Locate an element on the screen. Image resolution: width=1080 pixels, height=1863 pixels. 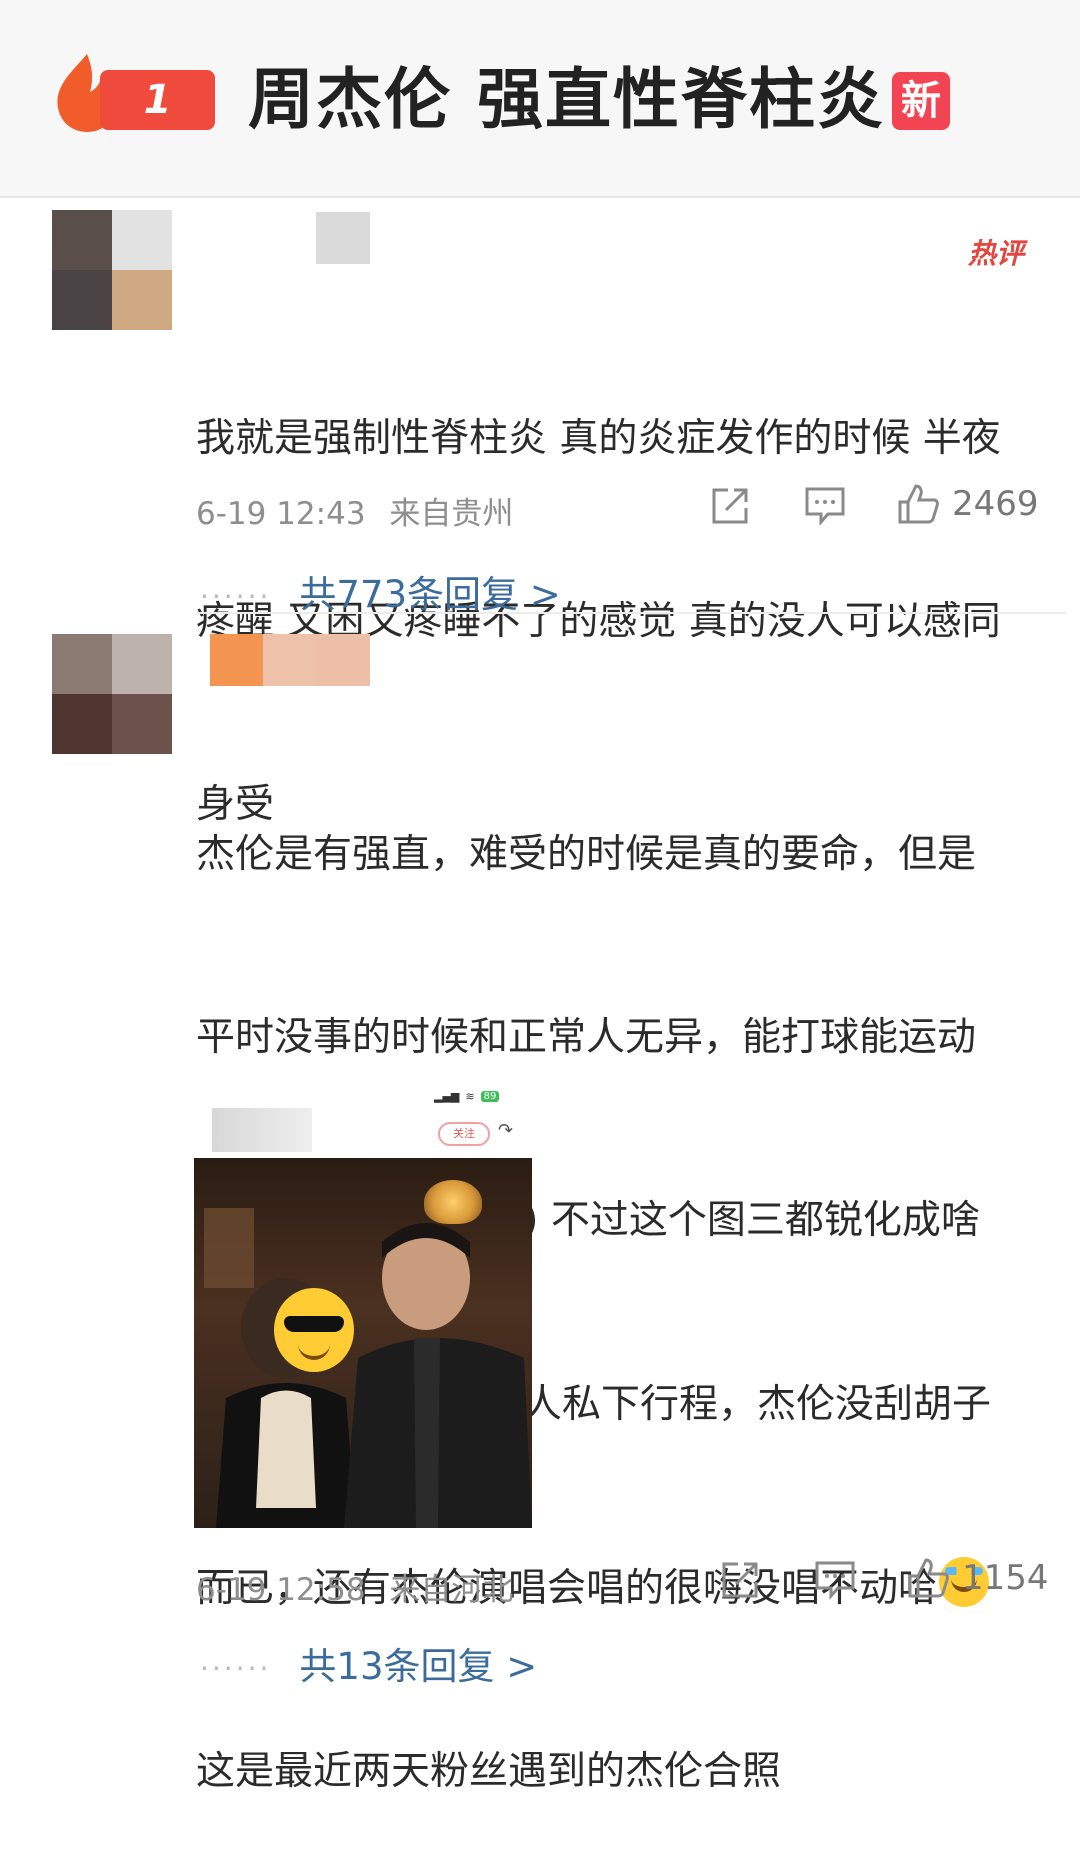
comment-meta: 6-19 12:43 来自贵州 is located at coordinates (354, 510).